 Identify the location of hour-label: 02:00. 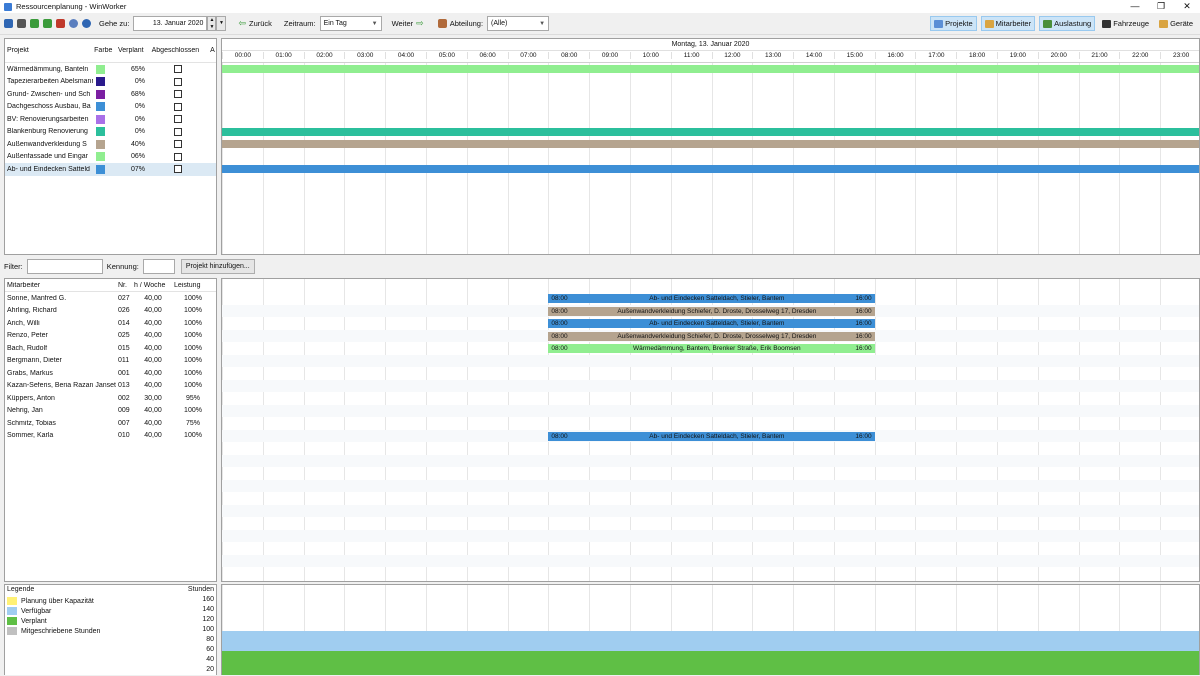
(324, 55).